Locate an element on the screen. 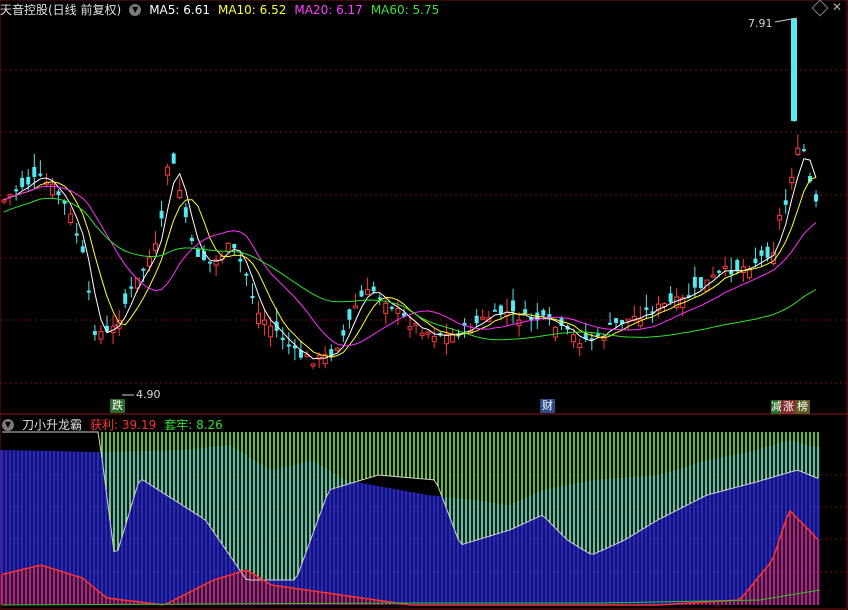 The width and height of the screenshot is (848, 610). indicator-name: 刀小升龙霸 is located at coordinates (52, 425).